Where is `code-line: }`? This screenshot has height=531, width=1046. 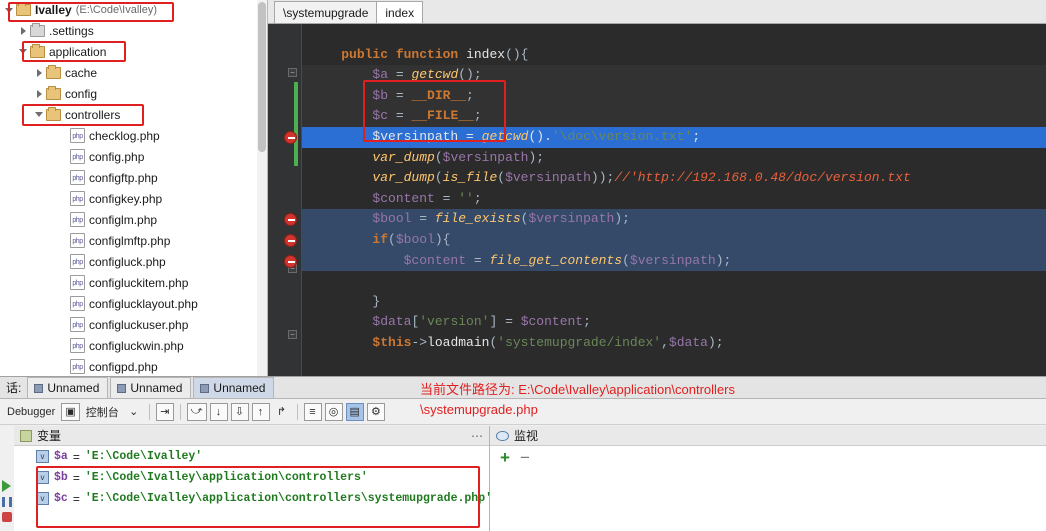
code-line: } is located at coordinates (674, 302).